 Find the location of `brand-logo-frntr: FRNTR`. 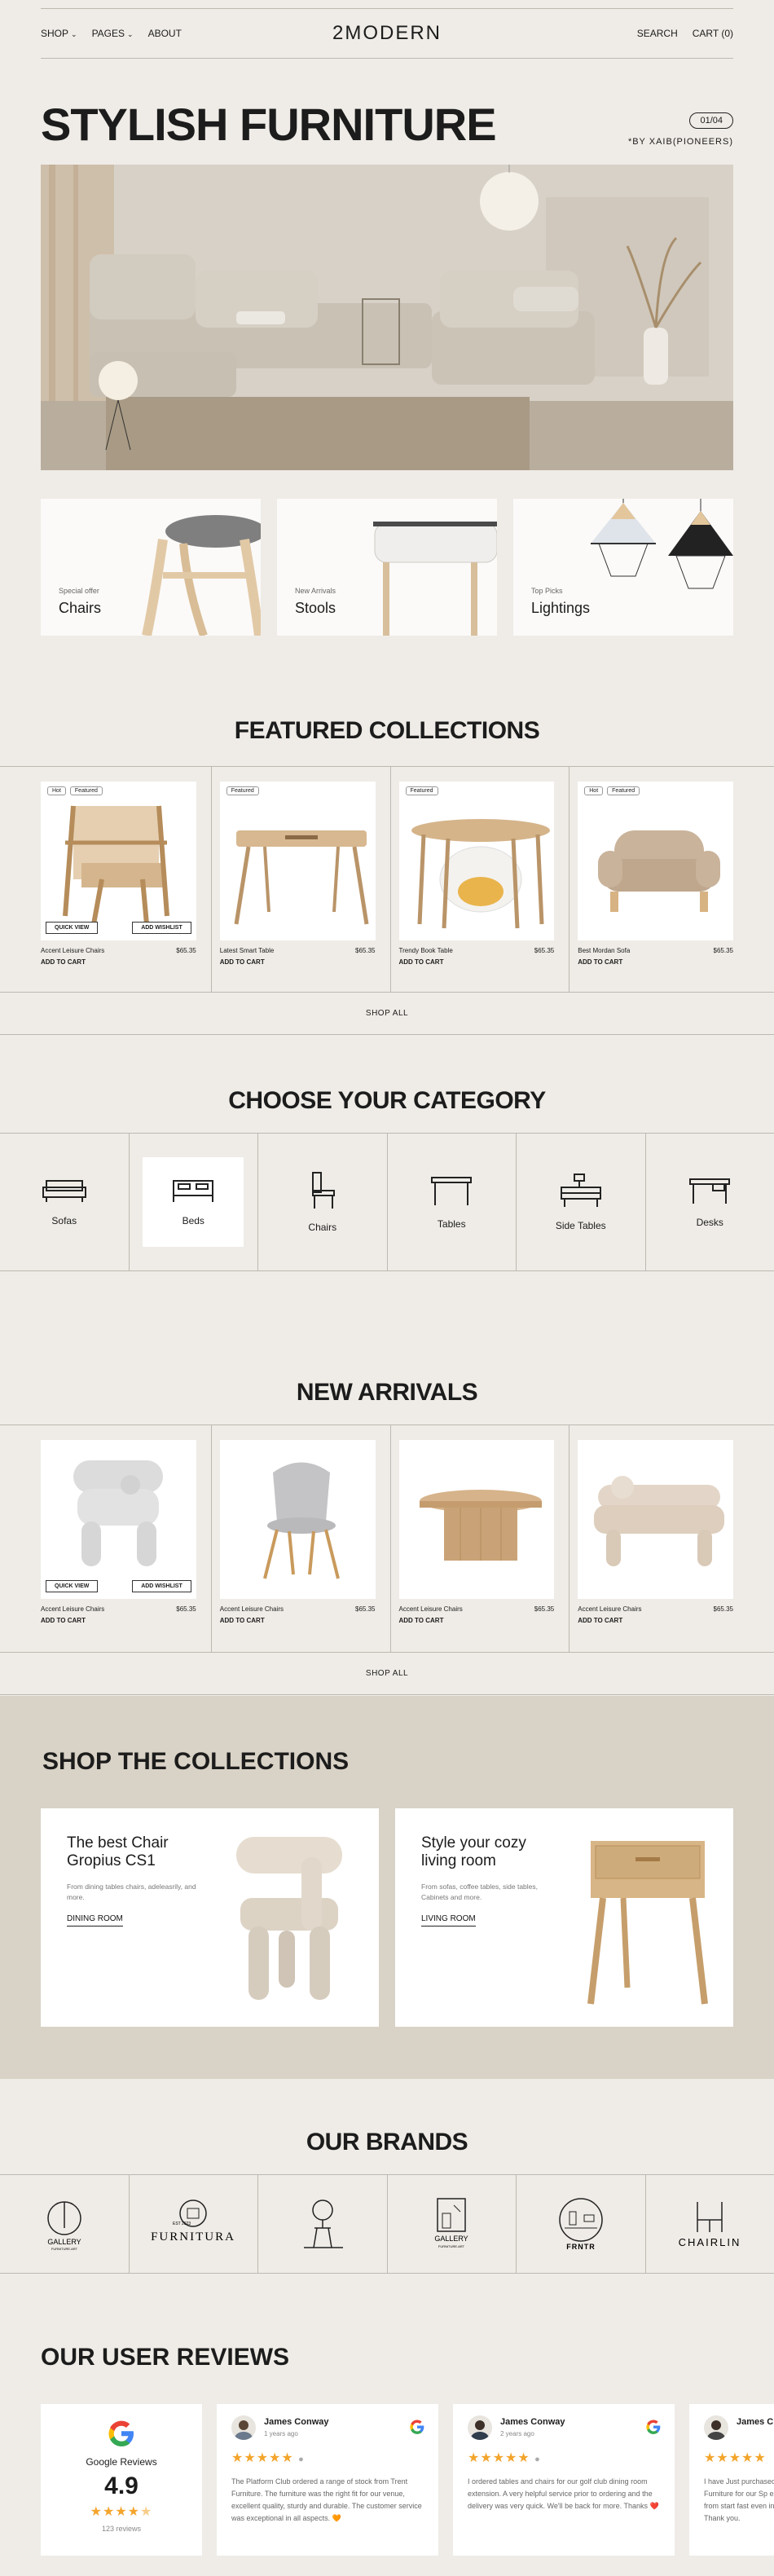

brand-logo-frntr: FRNTR is located at coordinates (582, 2224).